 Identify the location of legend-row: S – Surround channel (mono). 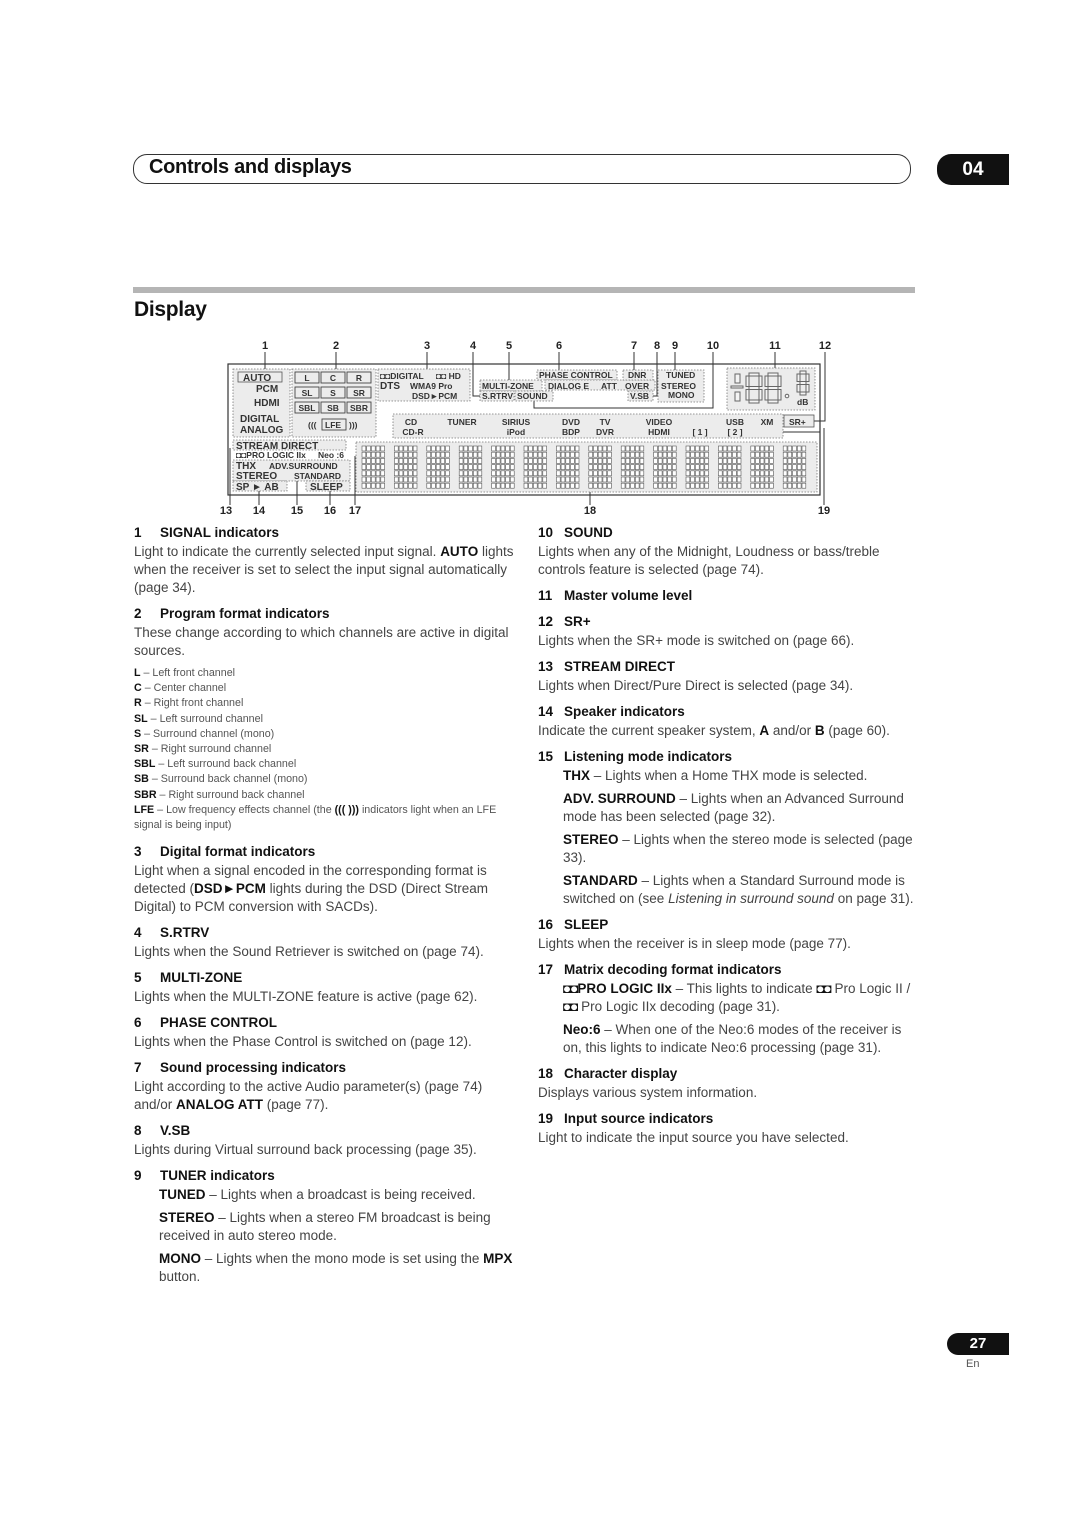
(324, 734).